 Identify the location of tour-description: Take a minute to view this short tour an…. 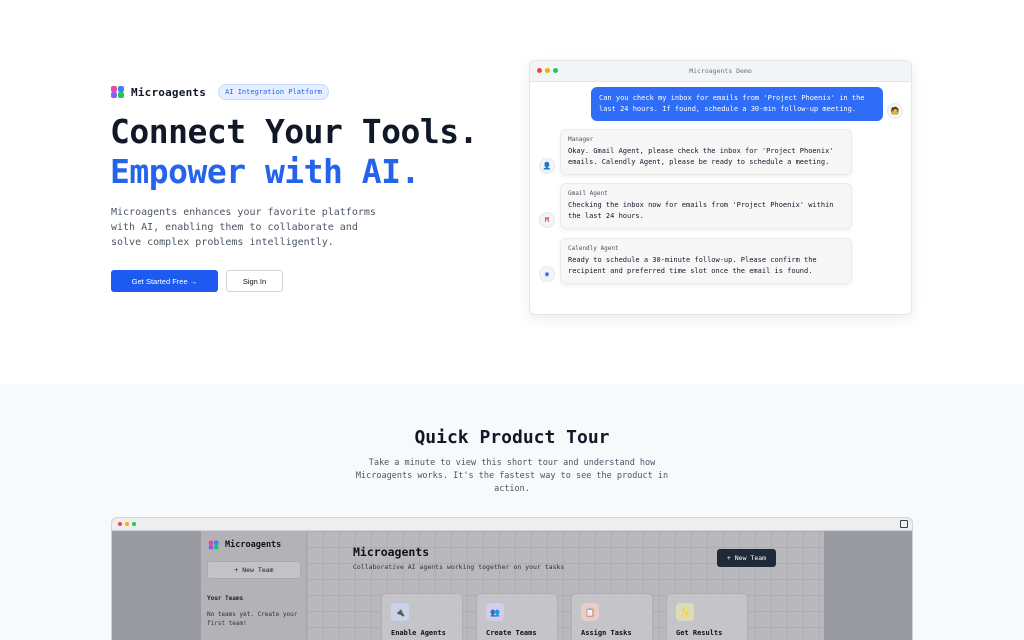
(512, 476).